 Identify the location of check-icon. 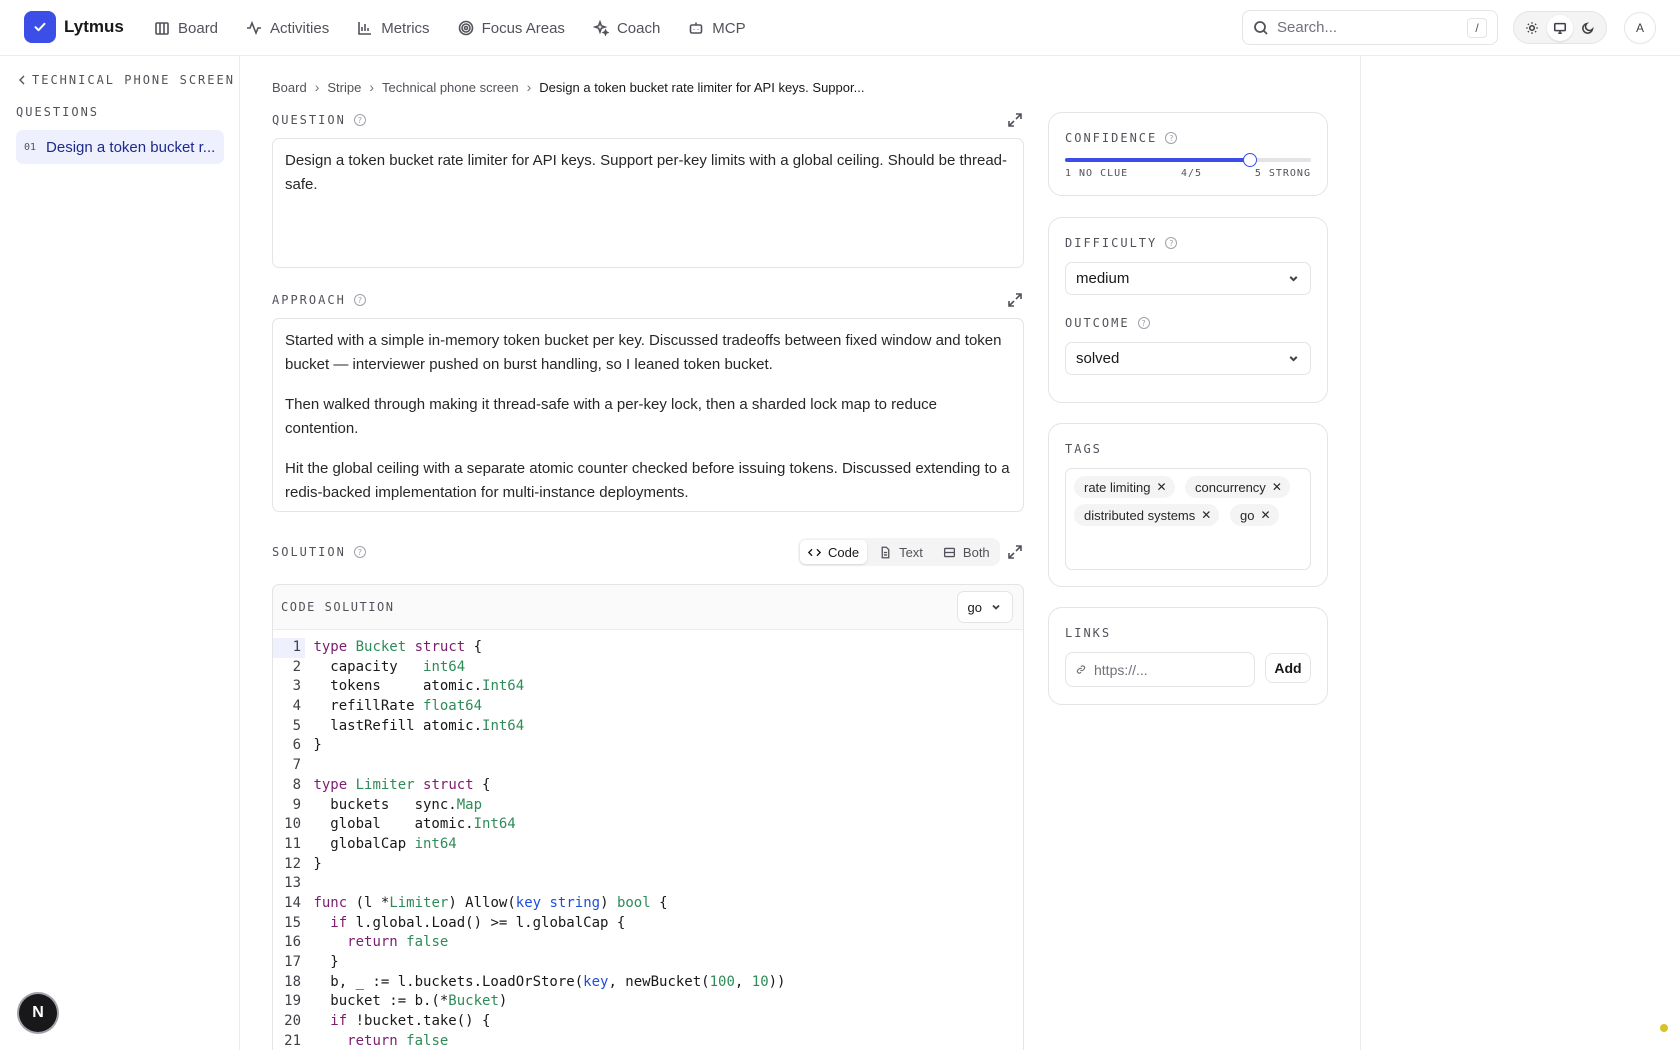
(40, 27).